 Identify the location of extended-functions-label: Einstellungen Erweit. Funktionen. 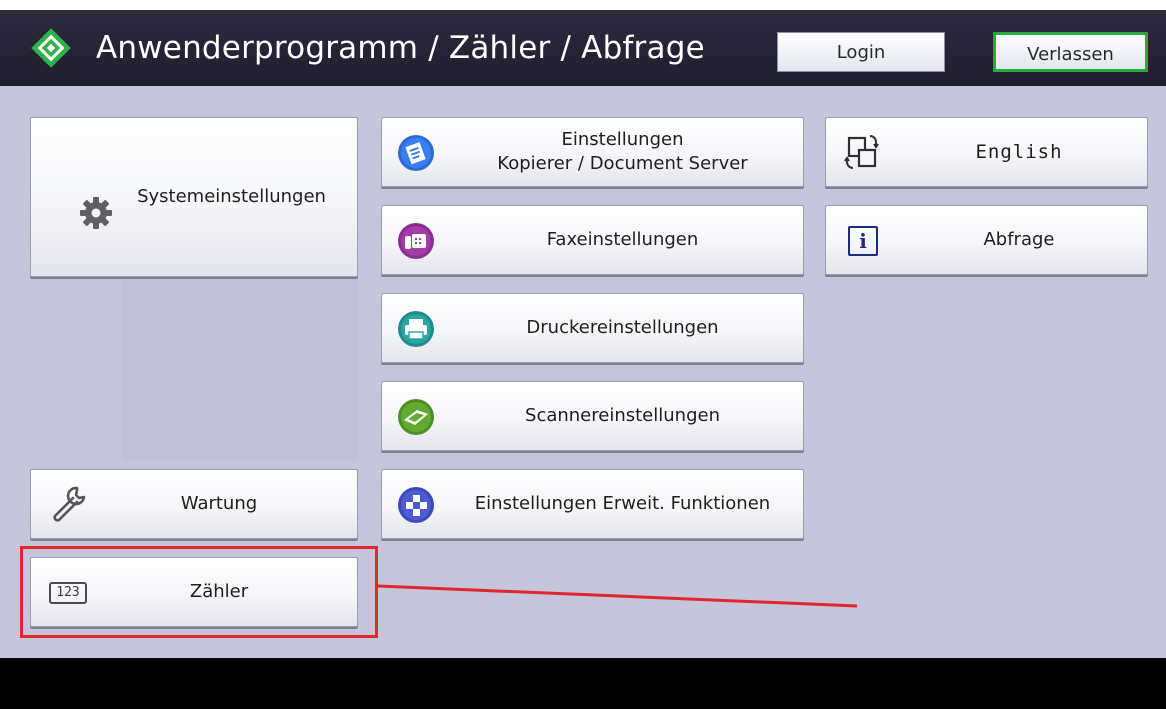
(622, 503).